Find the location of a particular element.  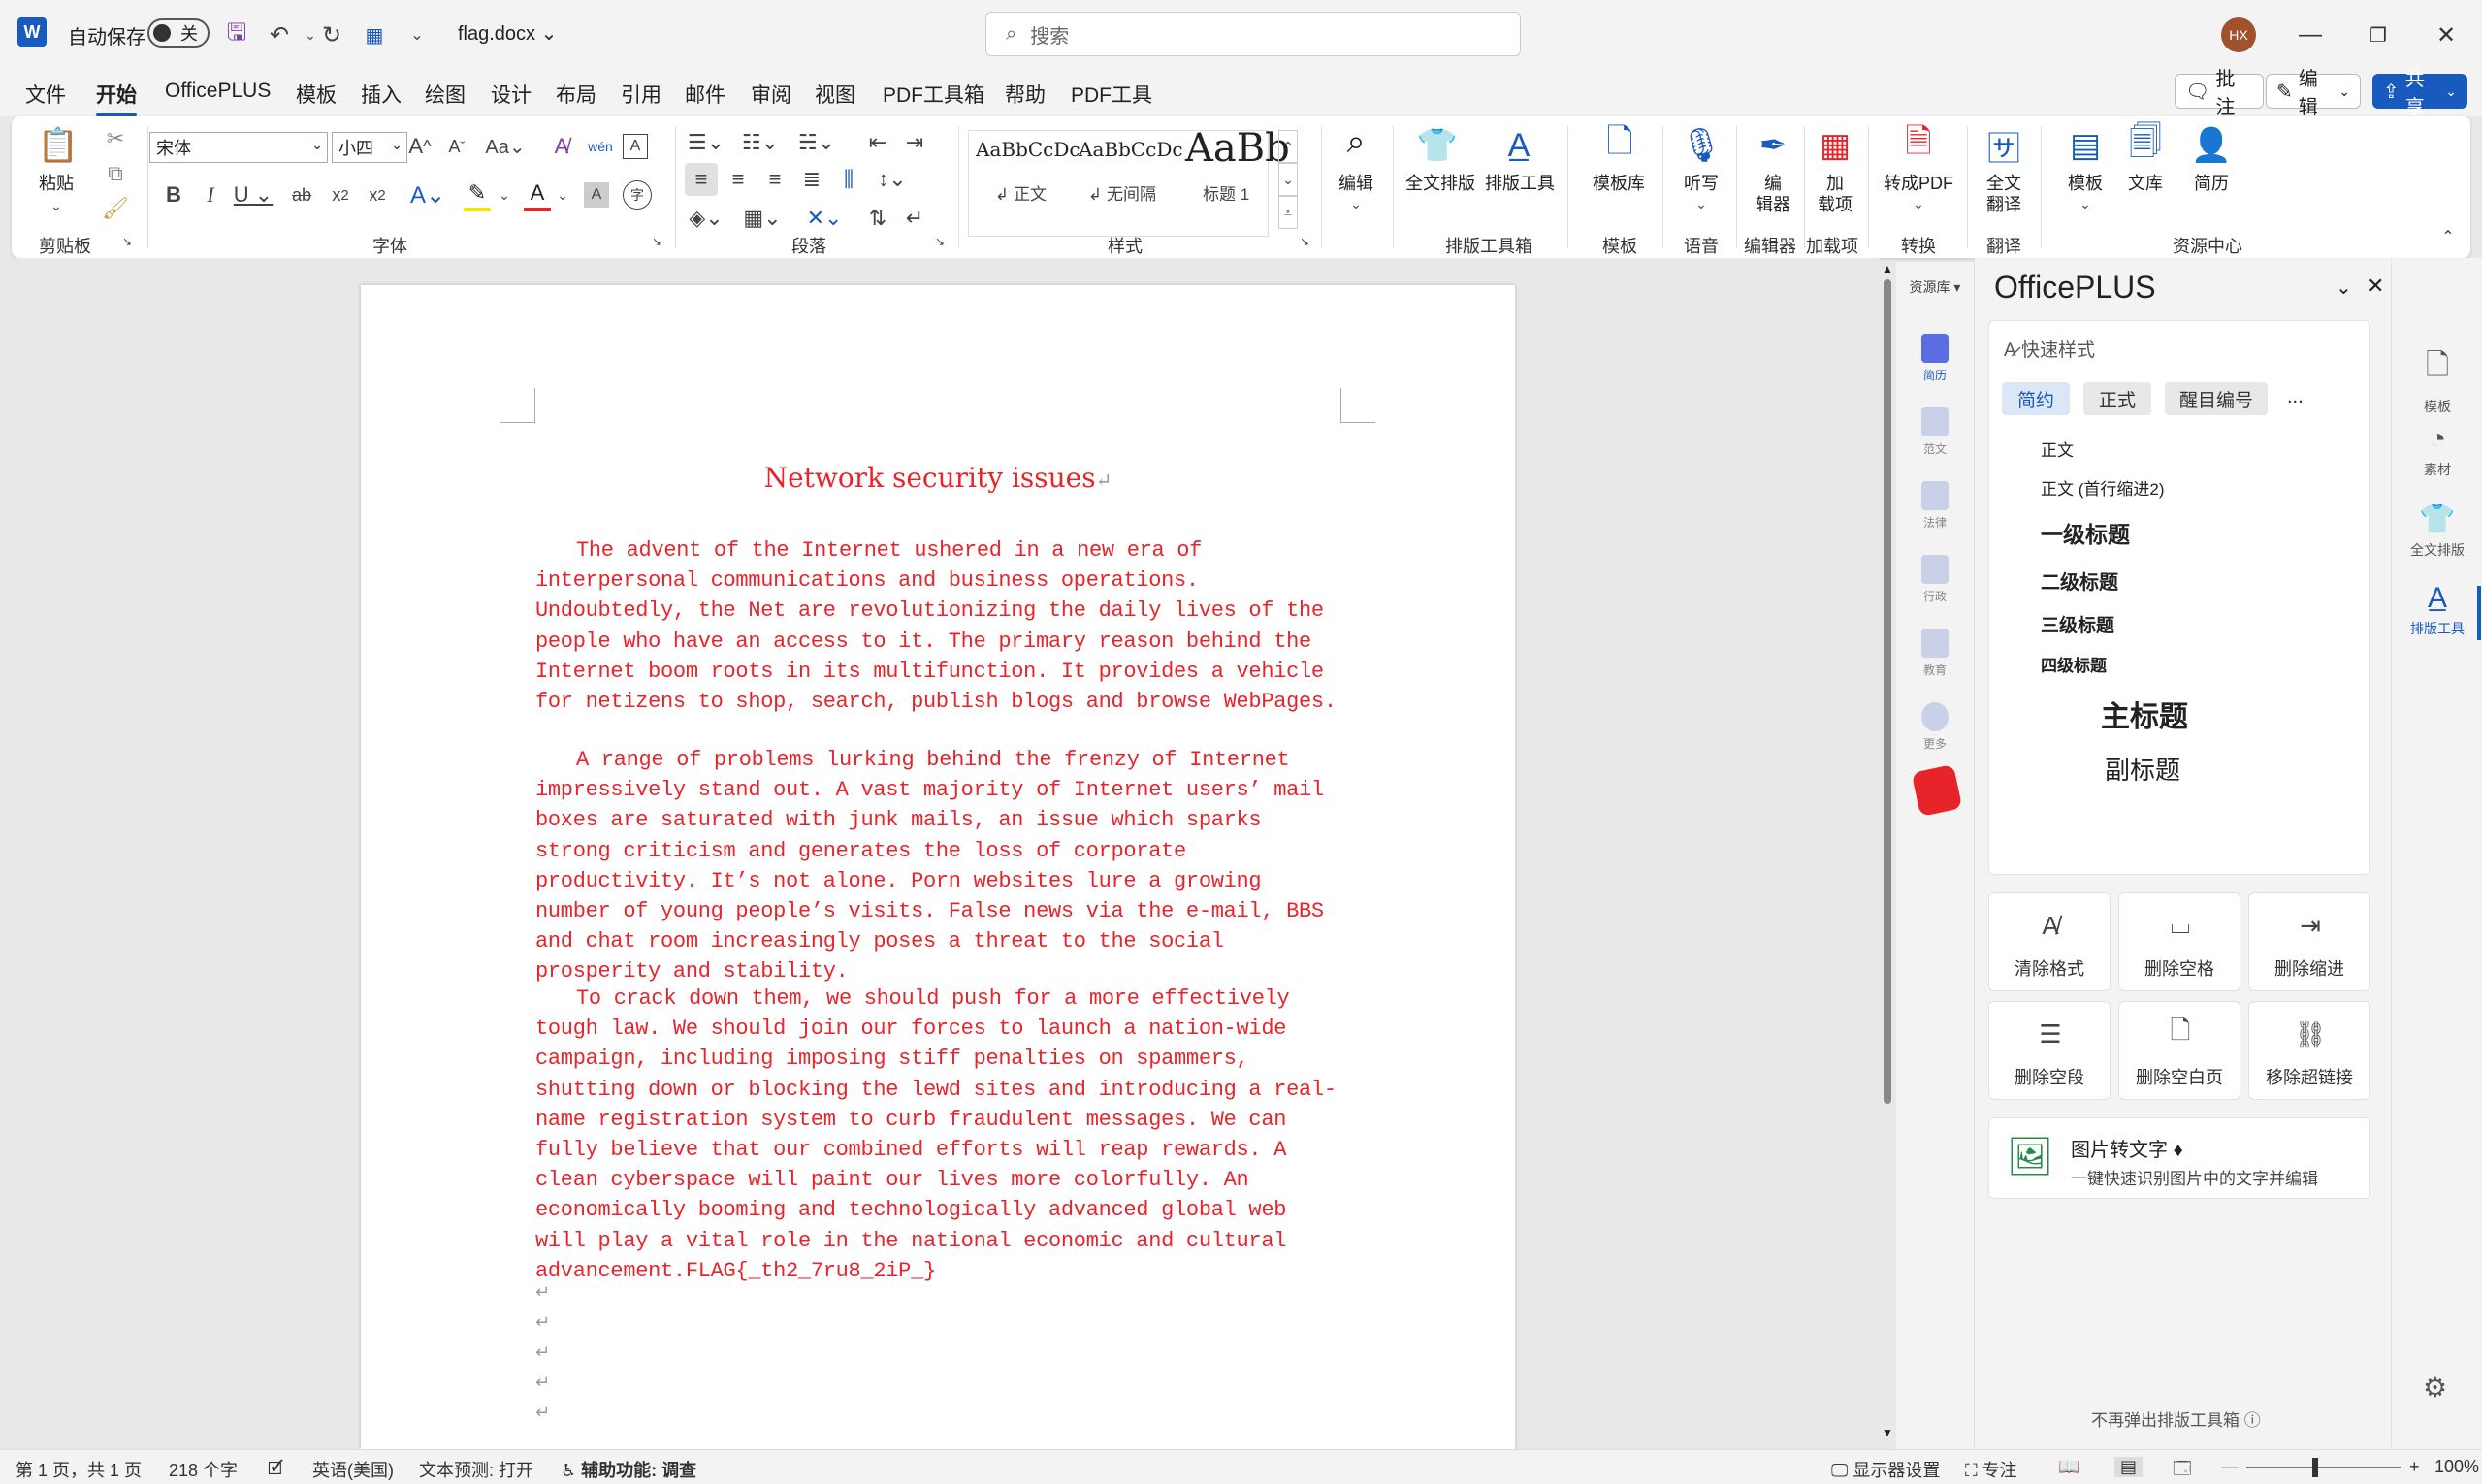

scroll-up-icon: ▲ is located at coordinates (1887, 268).